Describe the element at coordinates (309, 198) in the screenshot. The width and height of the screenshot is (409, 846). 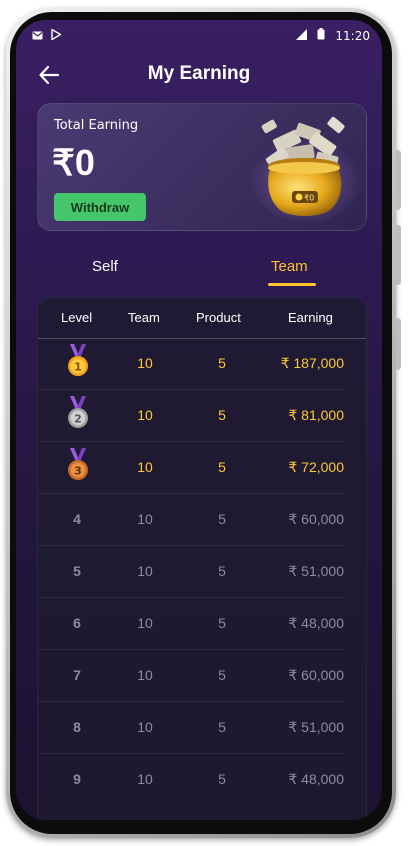
I see `pot-tag-text: ₹0` at that location.